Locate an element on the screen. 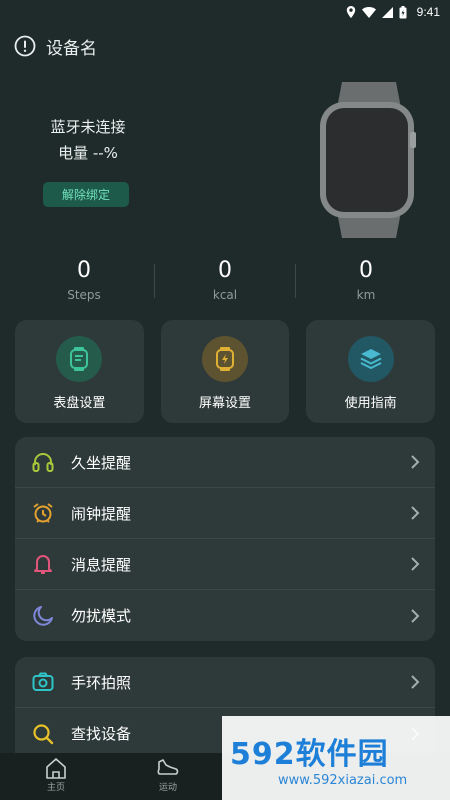 The width and height of the screenshot is (450, 800). sedentary-reminder-item: 久坐提醒 is located at coordinates (225, 462).